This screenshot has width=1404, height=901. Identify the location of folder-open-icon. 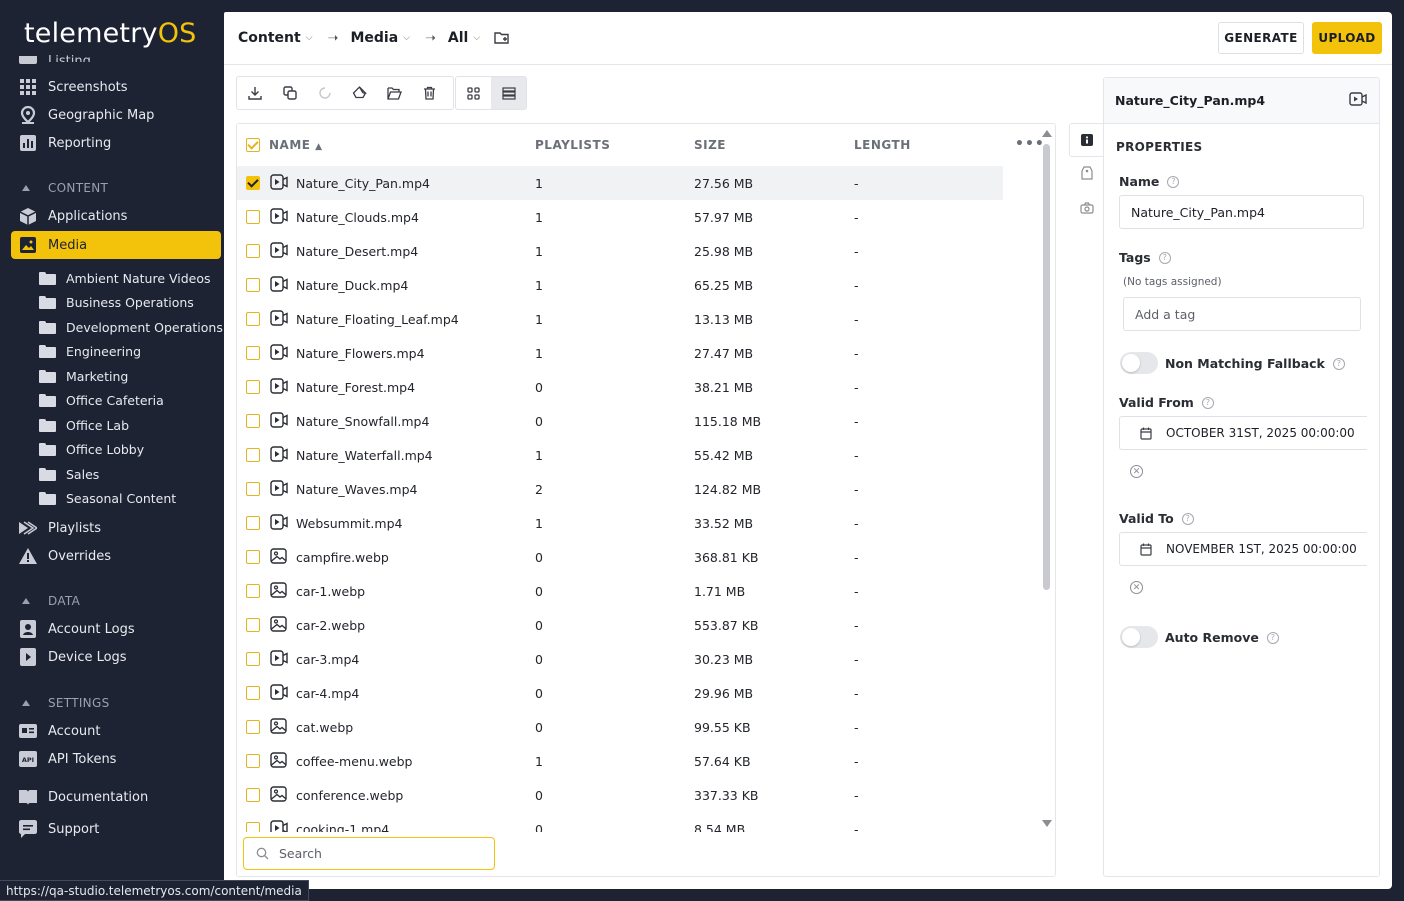
(394, 93).